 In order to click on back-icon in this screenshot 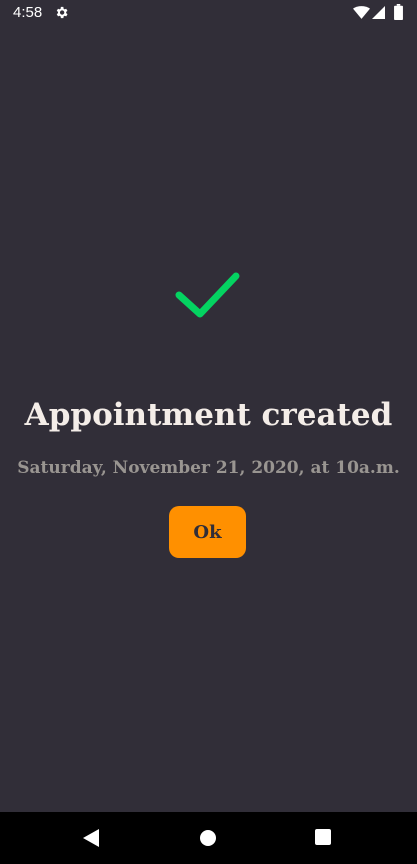, I will do `click(91, 838)`.